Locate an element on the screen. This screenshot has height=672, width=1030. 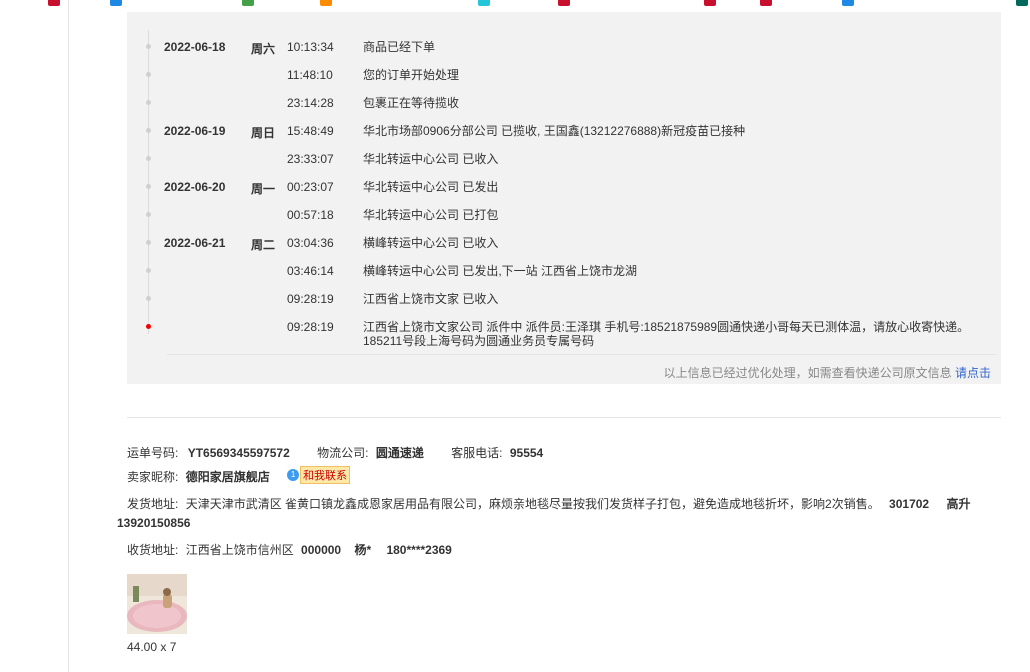
round-rug-image is located at coordinates (157, 604).